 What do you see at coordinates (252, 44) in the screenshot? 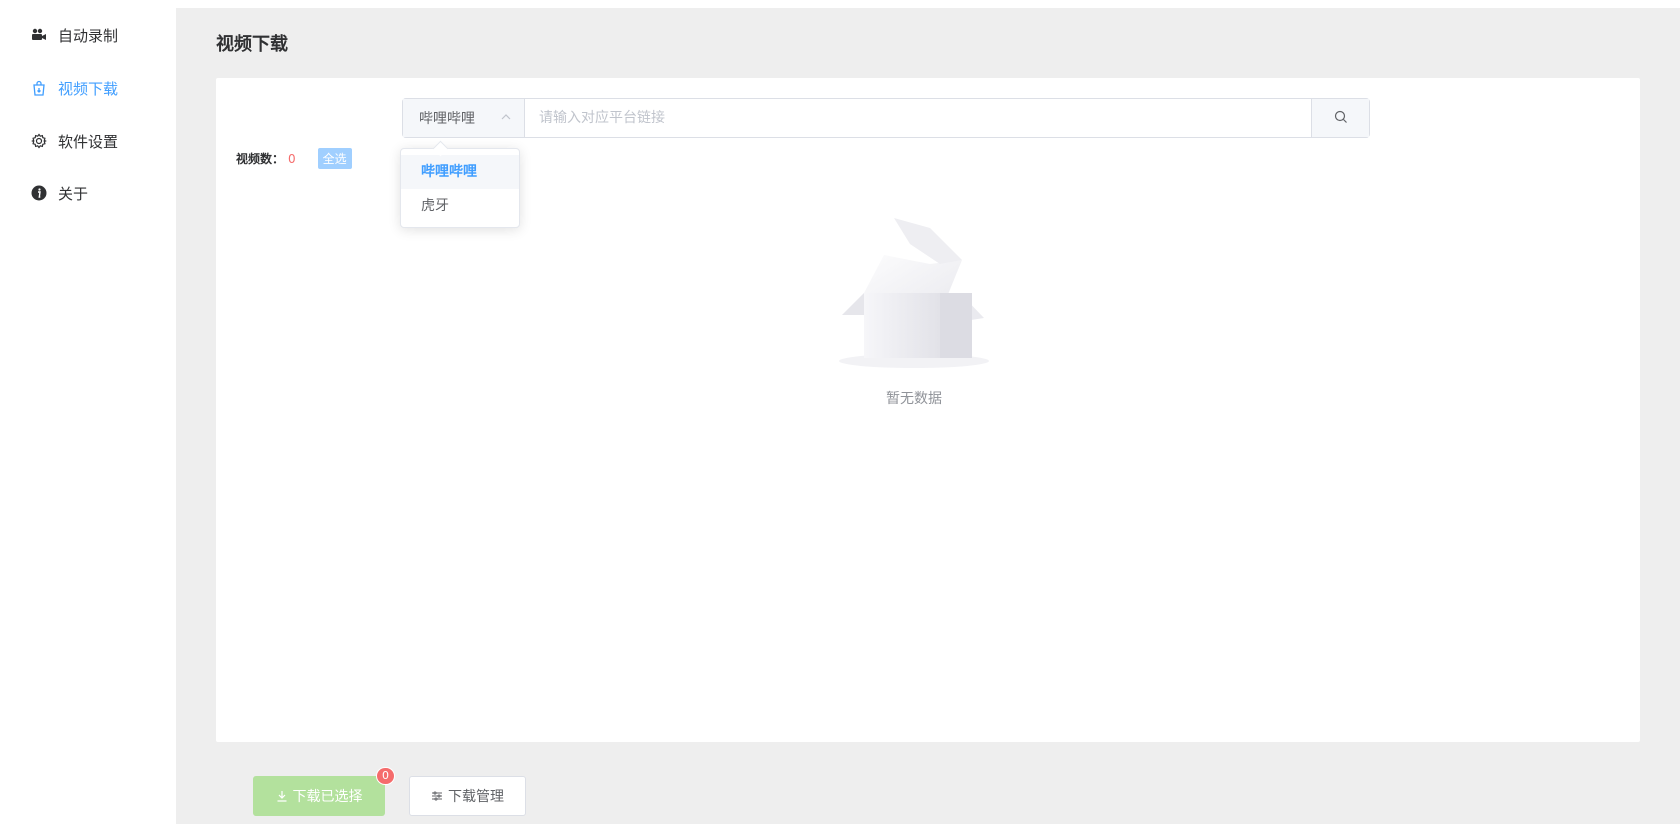
I see `page-title: 视频下载` at bounding box center [252, 44].